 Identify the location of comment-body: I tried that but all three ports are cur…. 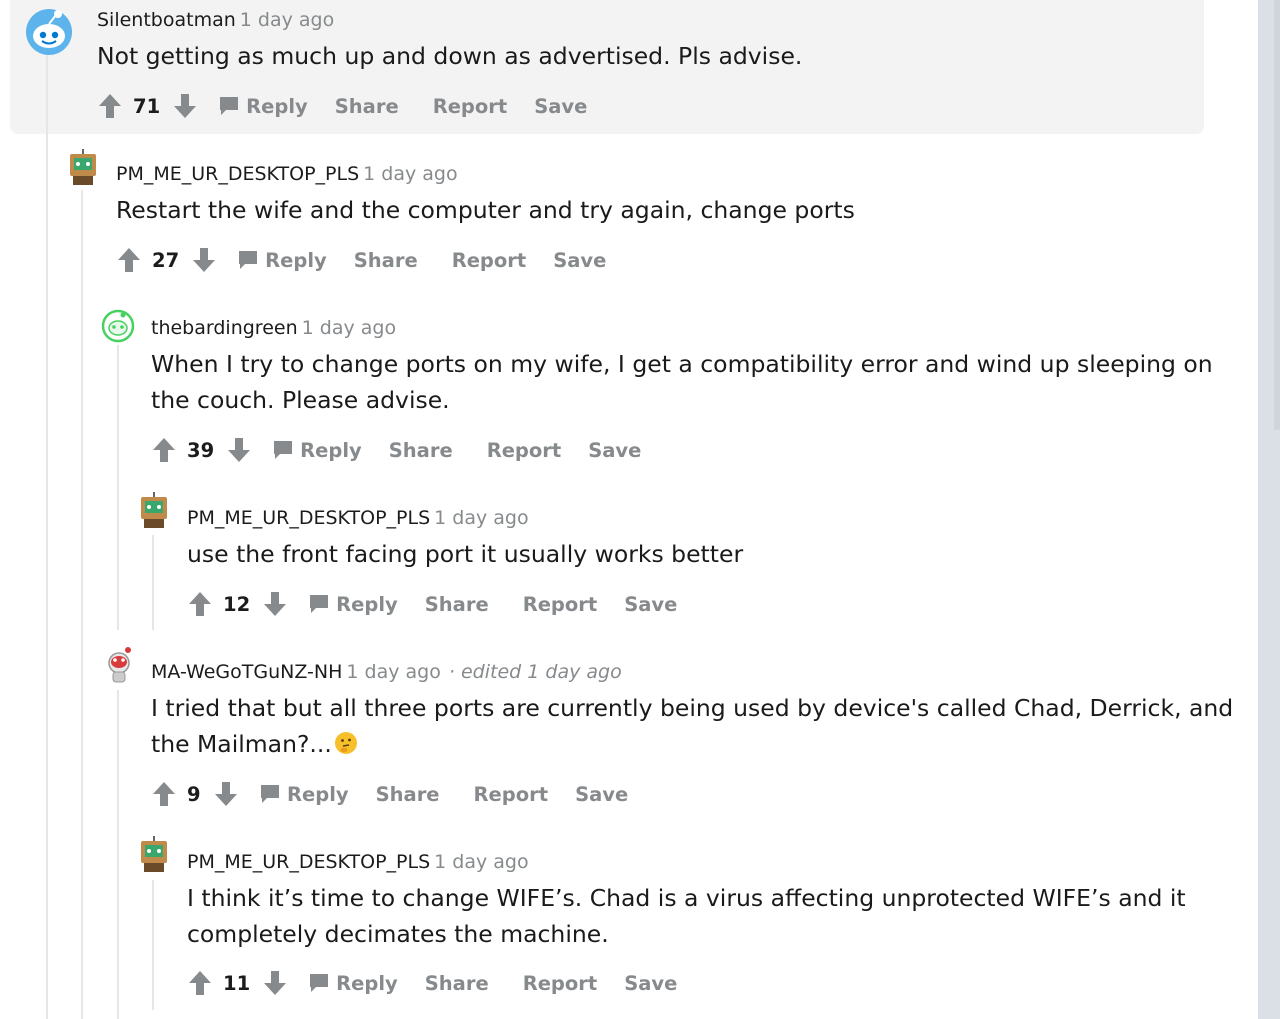
(692, 726).